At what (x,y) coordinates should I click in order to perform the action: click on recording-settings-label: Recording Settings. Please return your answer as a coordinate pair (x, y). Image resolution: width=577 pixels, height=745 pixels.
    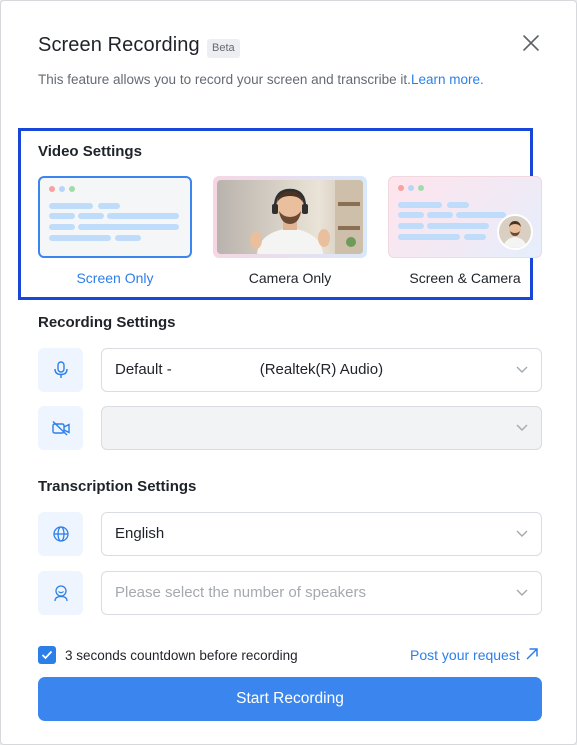
    Looking at the image, I should click on (107, 322).